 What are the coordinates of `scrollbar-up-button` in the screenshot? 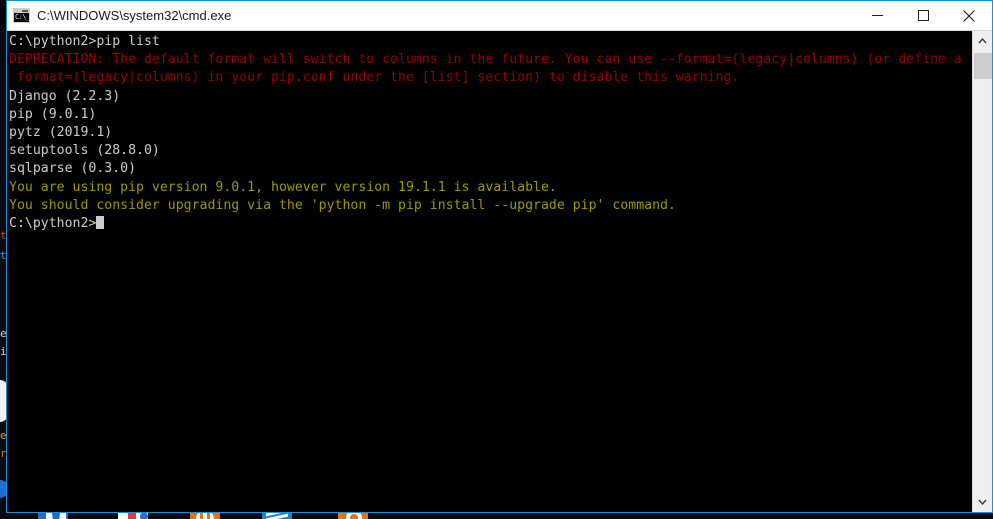 It's located at (982, 41).